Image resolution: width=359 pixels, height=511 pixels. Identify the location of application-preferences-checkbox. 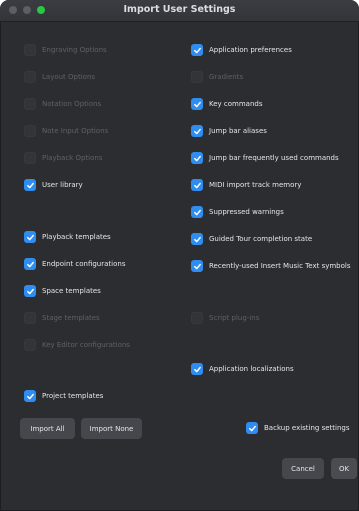
(197, 50).